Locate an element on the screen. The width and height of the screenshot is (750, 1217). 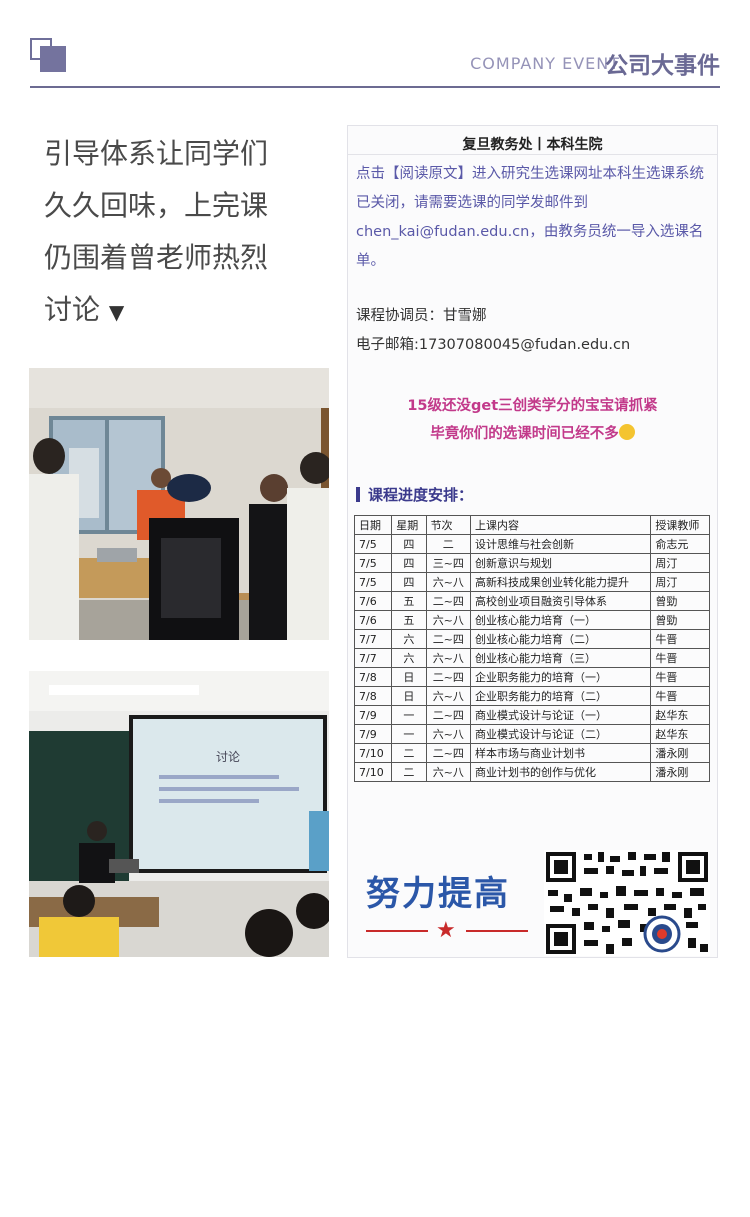
schedule-title: 课程进度安排： is located at coordinates (414, 494).